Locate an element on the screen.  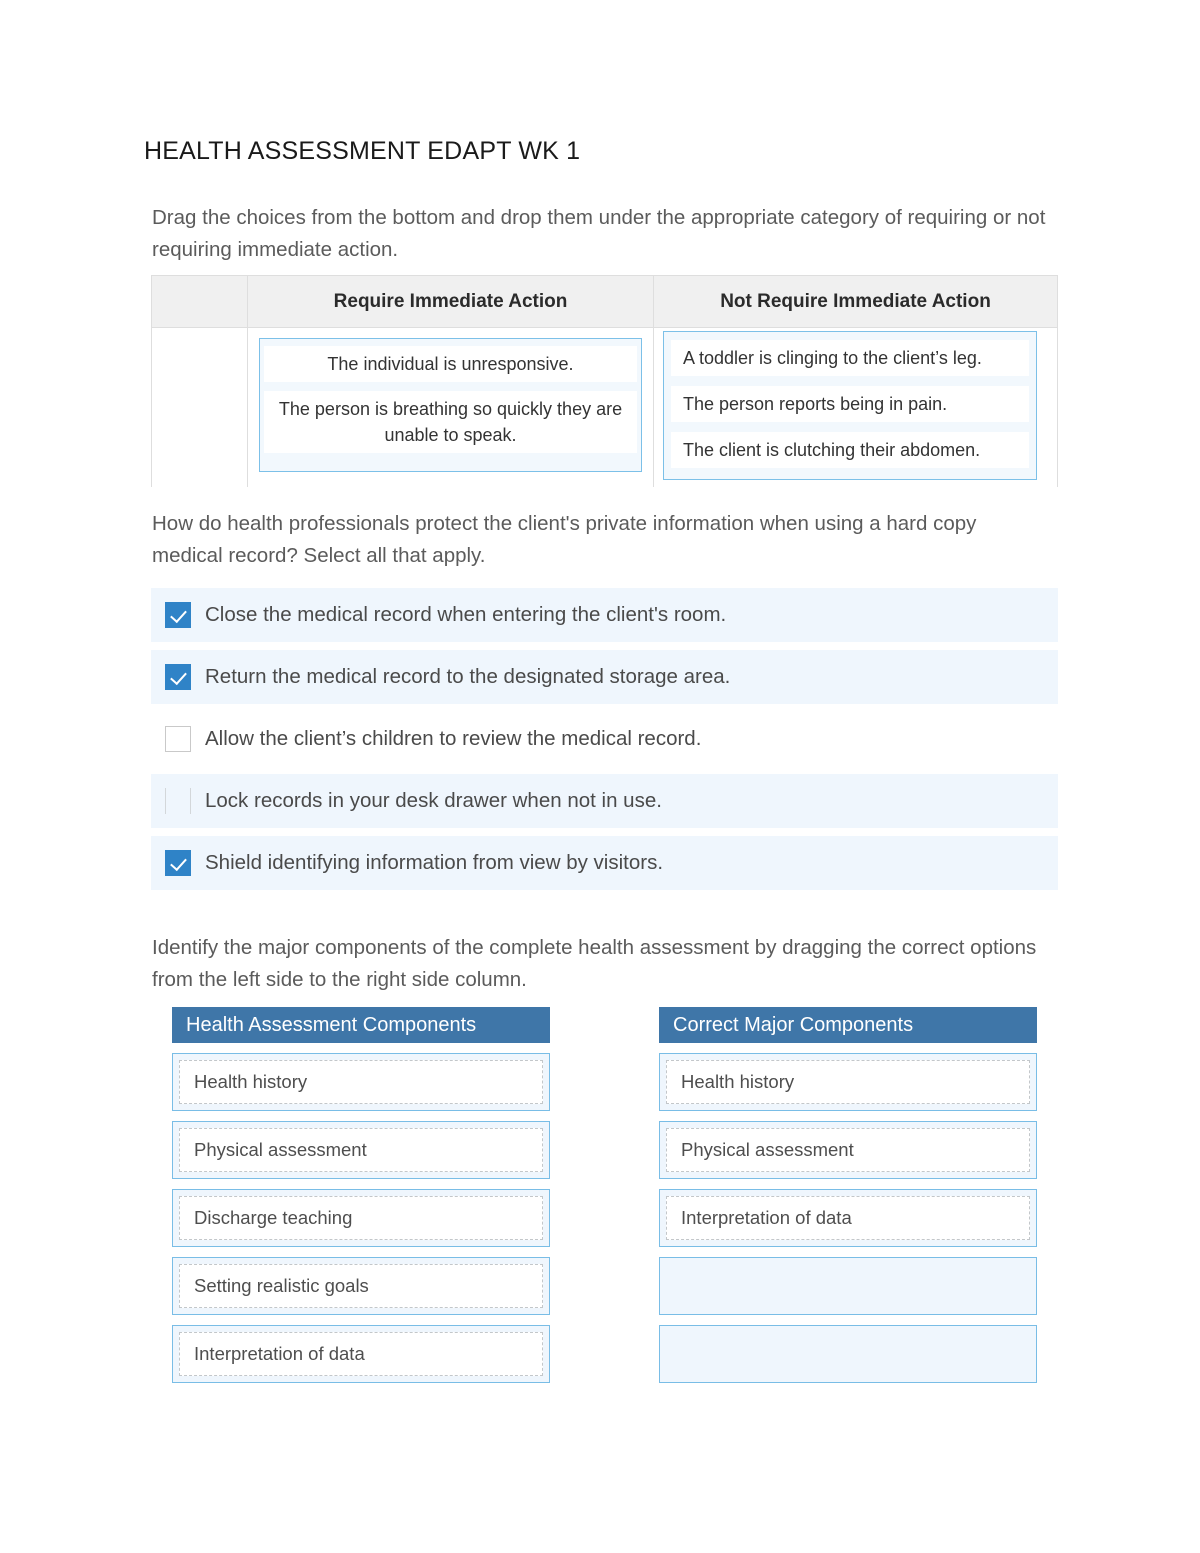
q3-right-slot-0: Health history is located at coordinates (848, 1082).